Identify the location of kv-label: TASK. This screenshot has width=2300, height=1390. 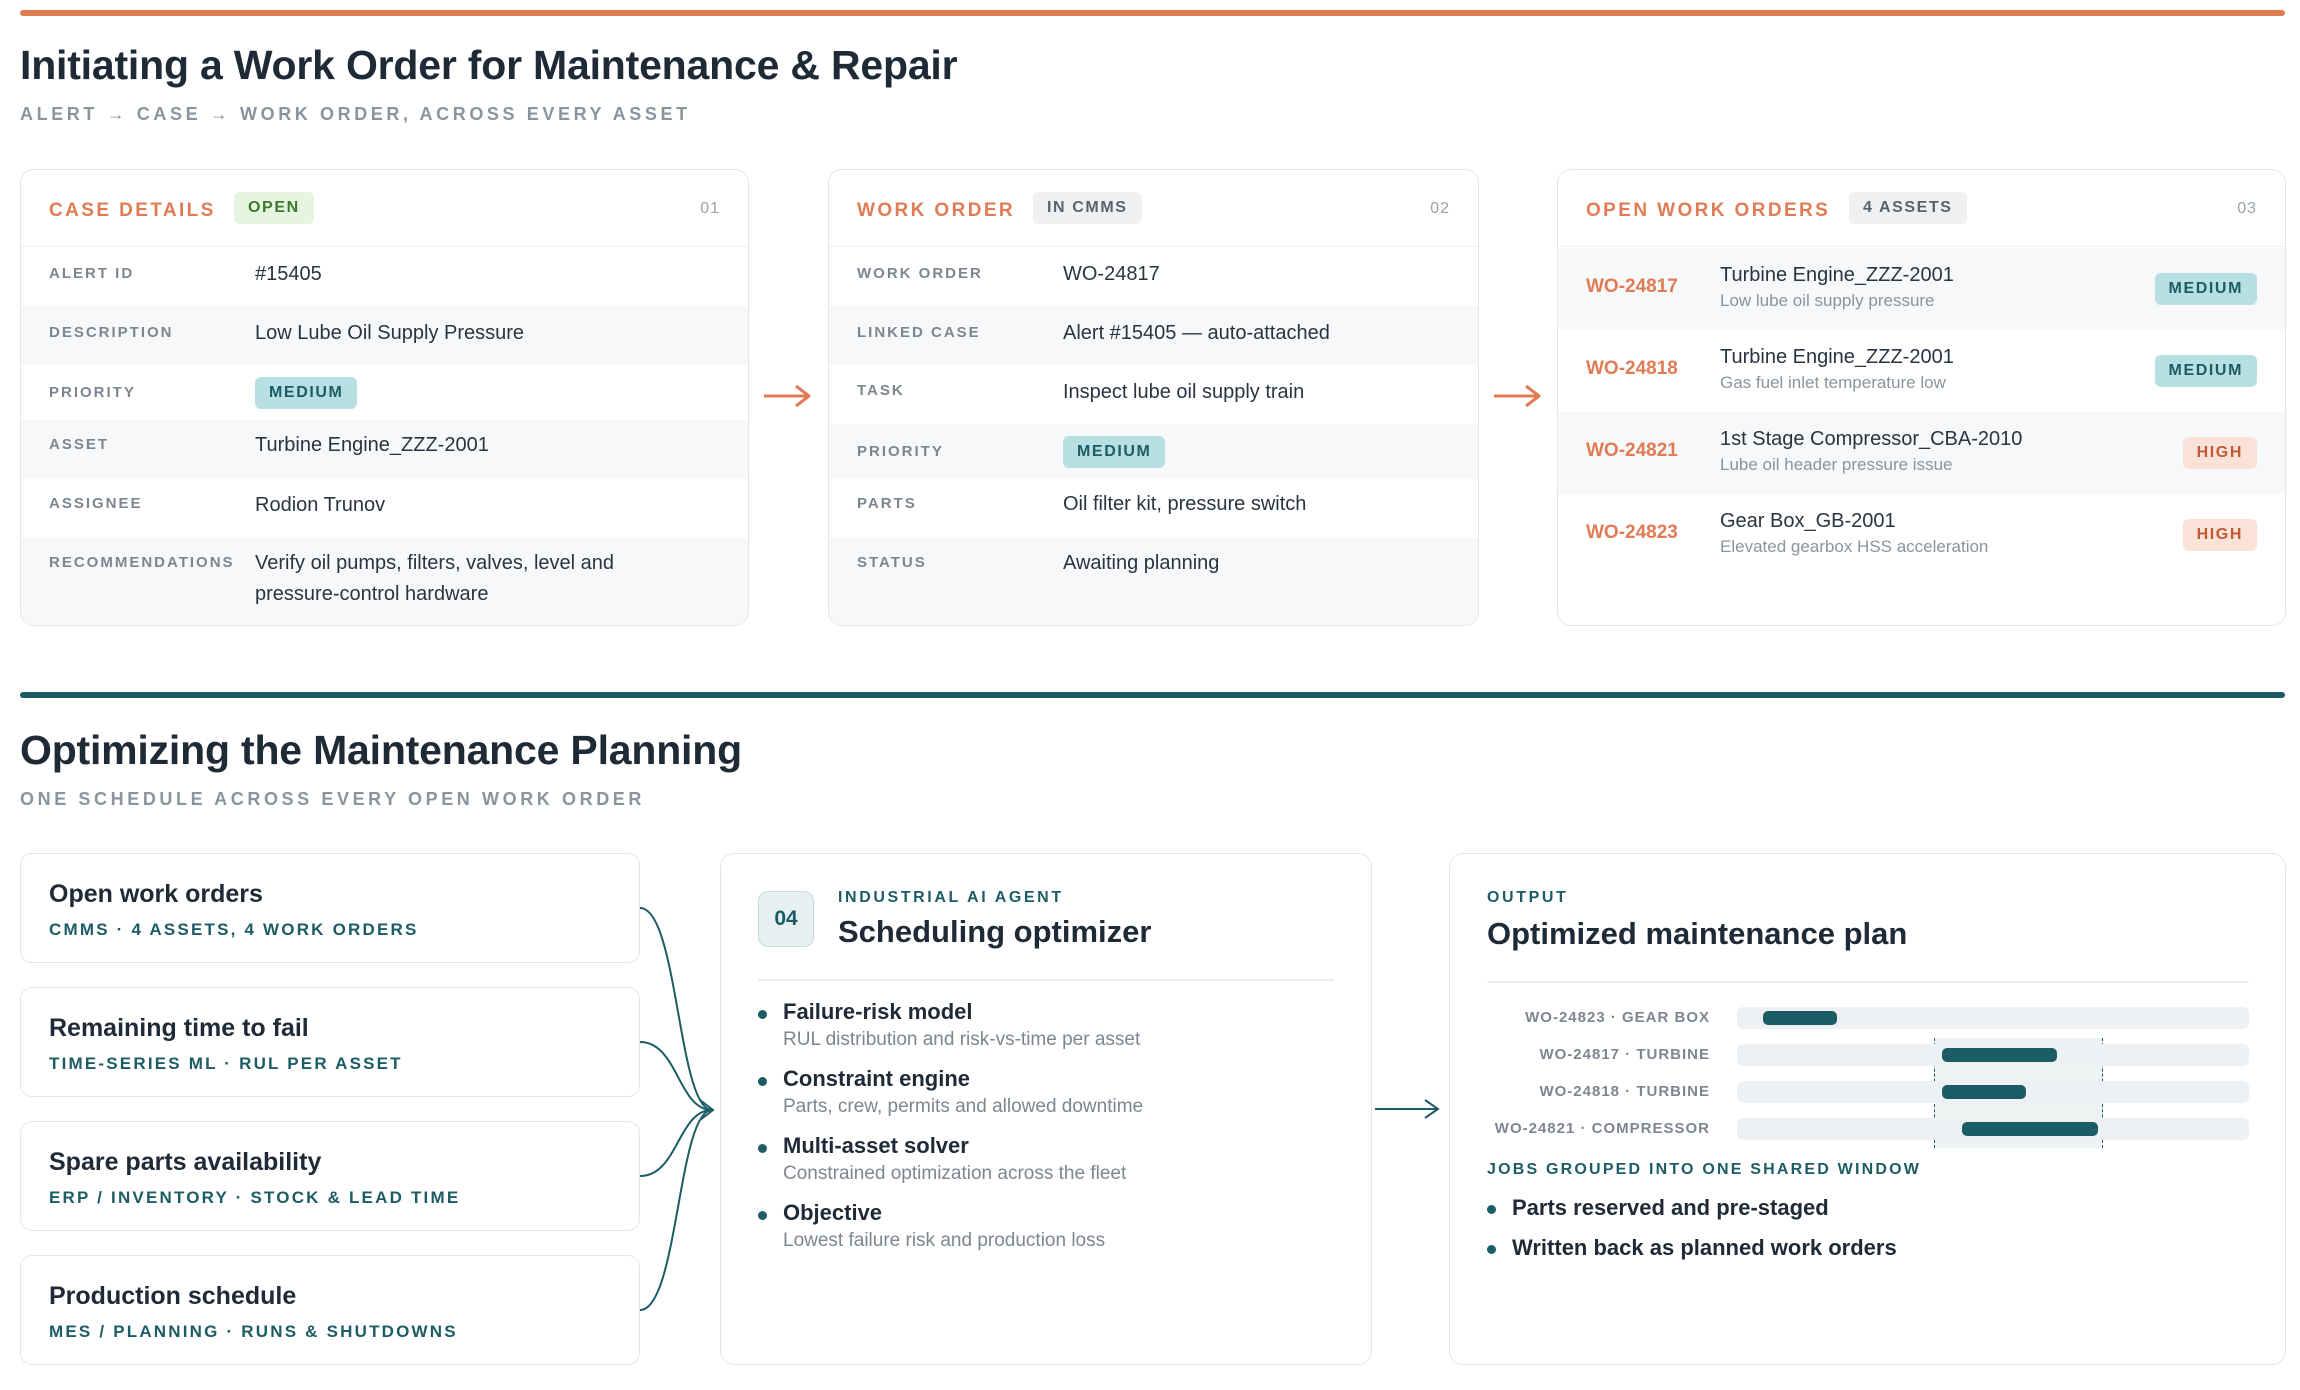
(881, 390).